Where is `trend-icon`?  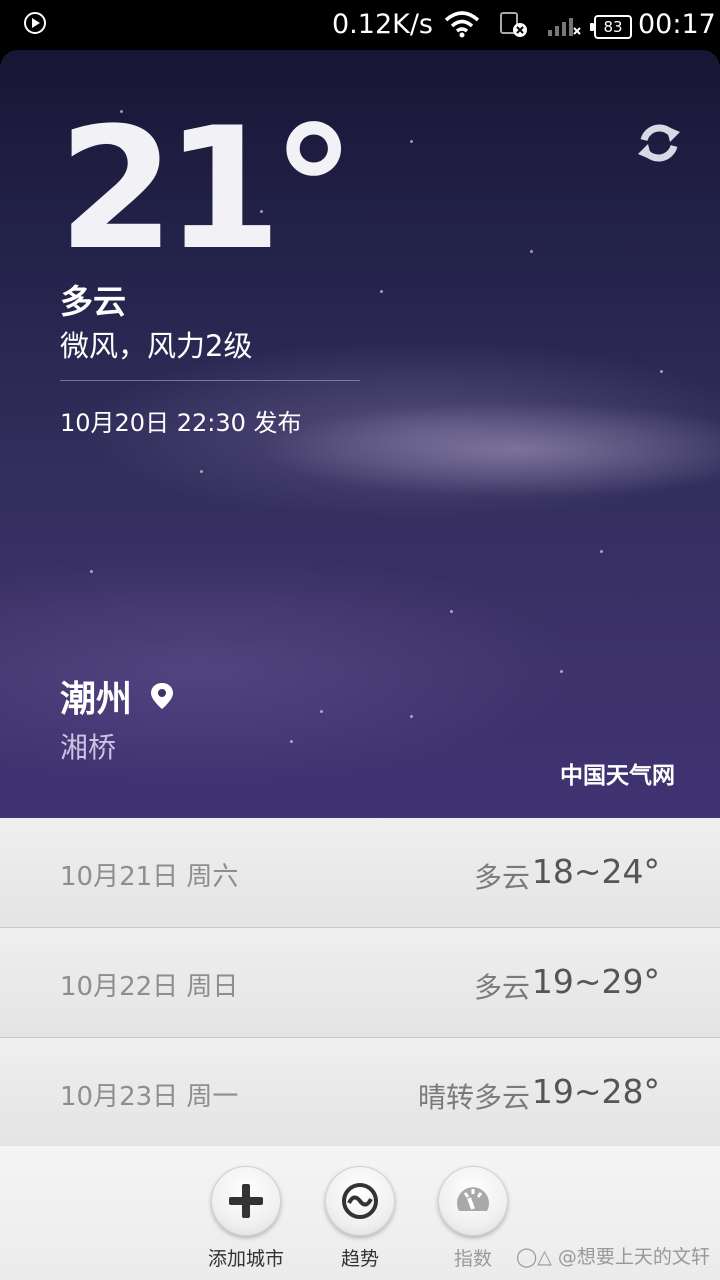 trend-icon is located at coordinates (360, 1201).